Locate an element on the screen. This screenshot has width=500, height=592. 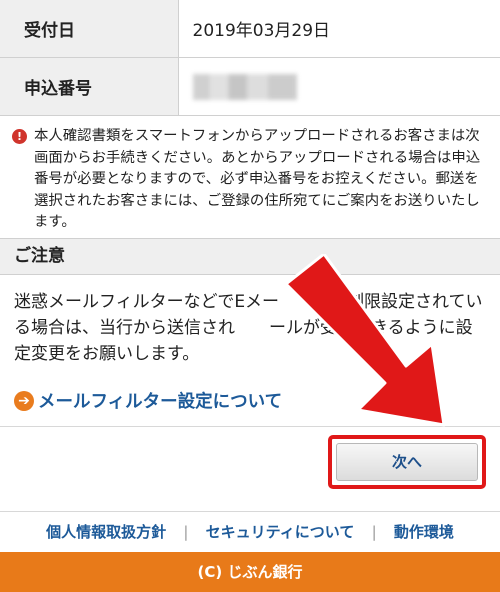
security-link: セキュリティについて is located at coordinates (280, 532).